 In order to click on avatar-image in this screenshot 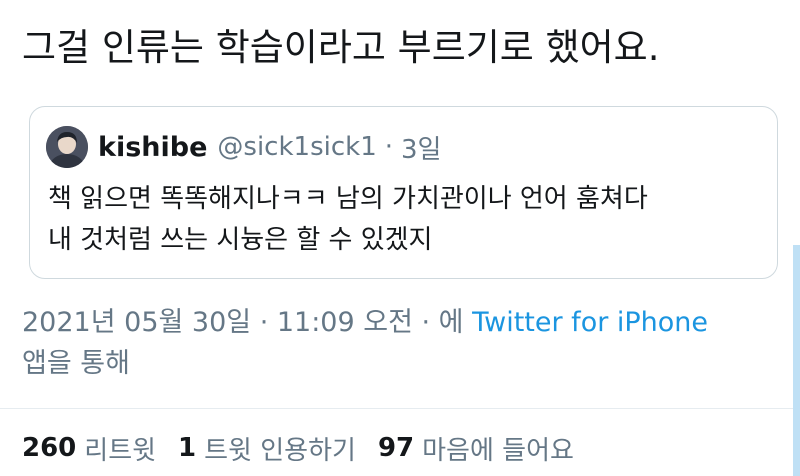, I will do `click(67, 147)`.